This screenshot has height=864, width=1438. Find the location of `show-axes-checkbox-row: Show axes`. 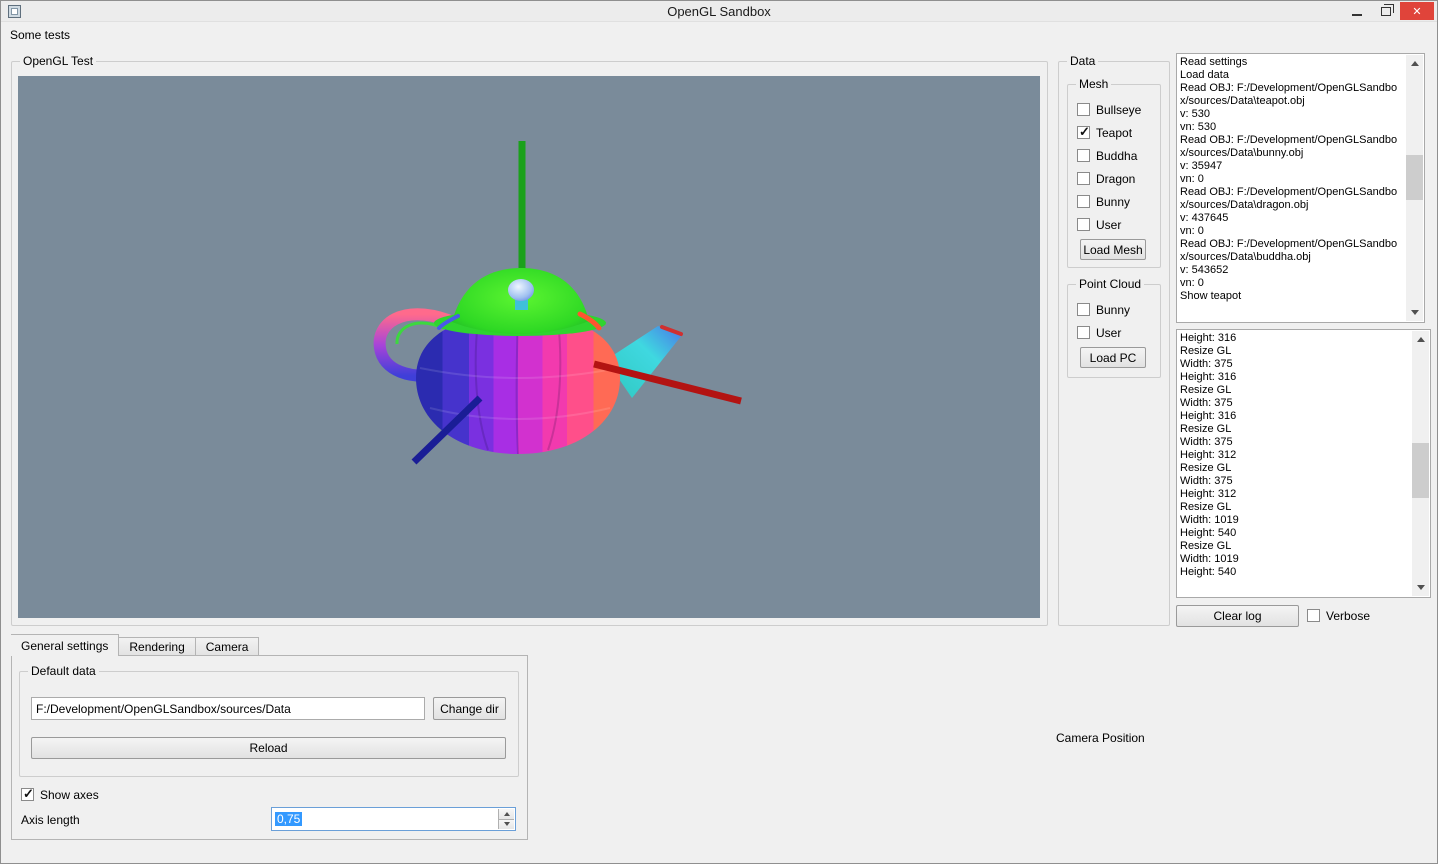

show-axes-checkbox-row: Show axes is located at coordinates (60, 794).